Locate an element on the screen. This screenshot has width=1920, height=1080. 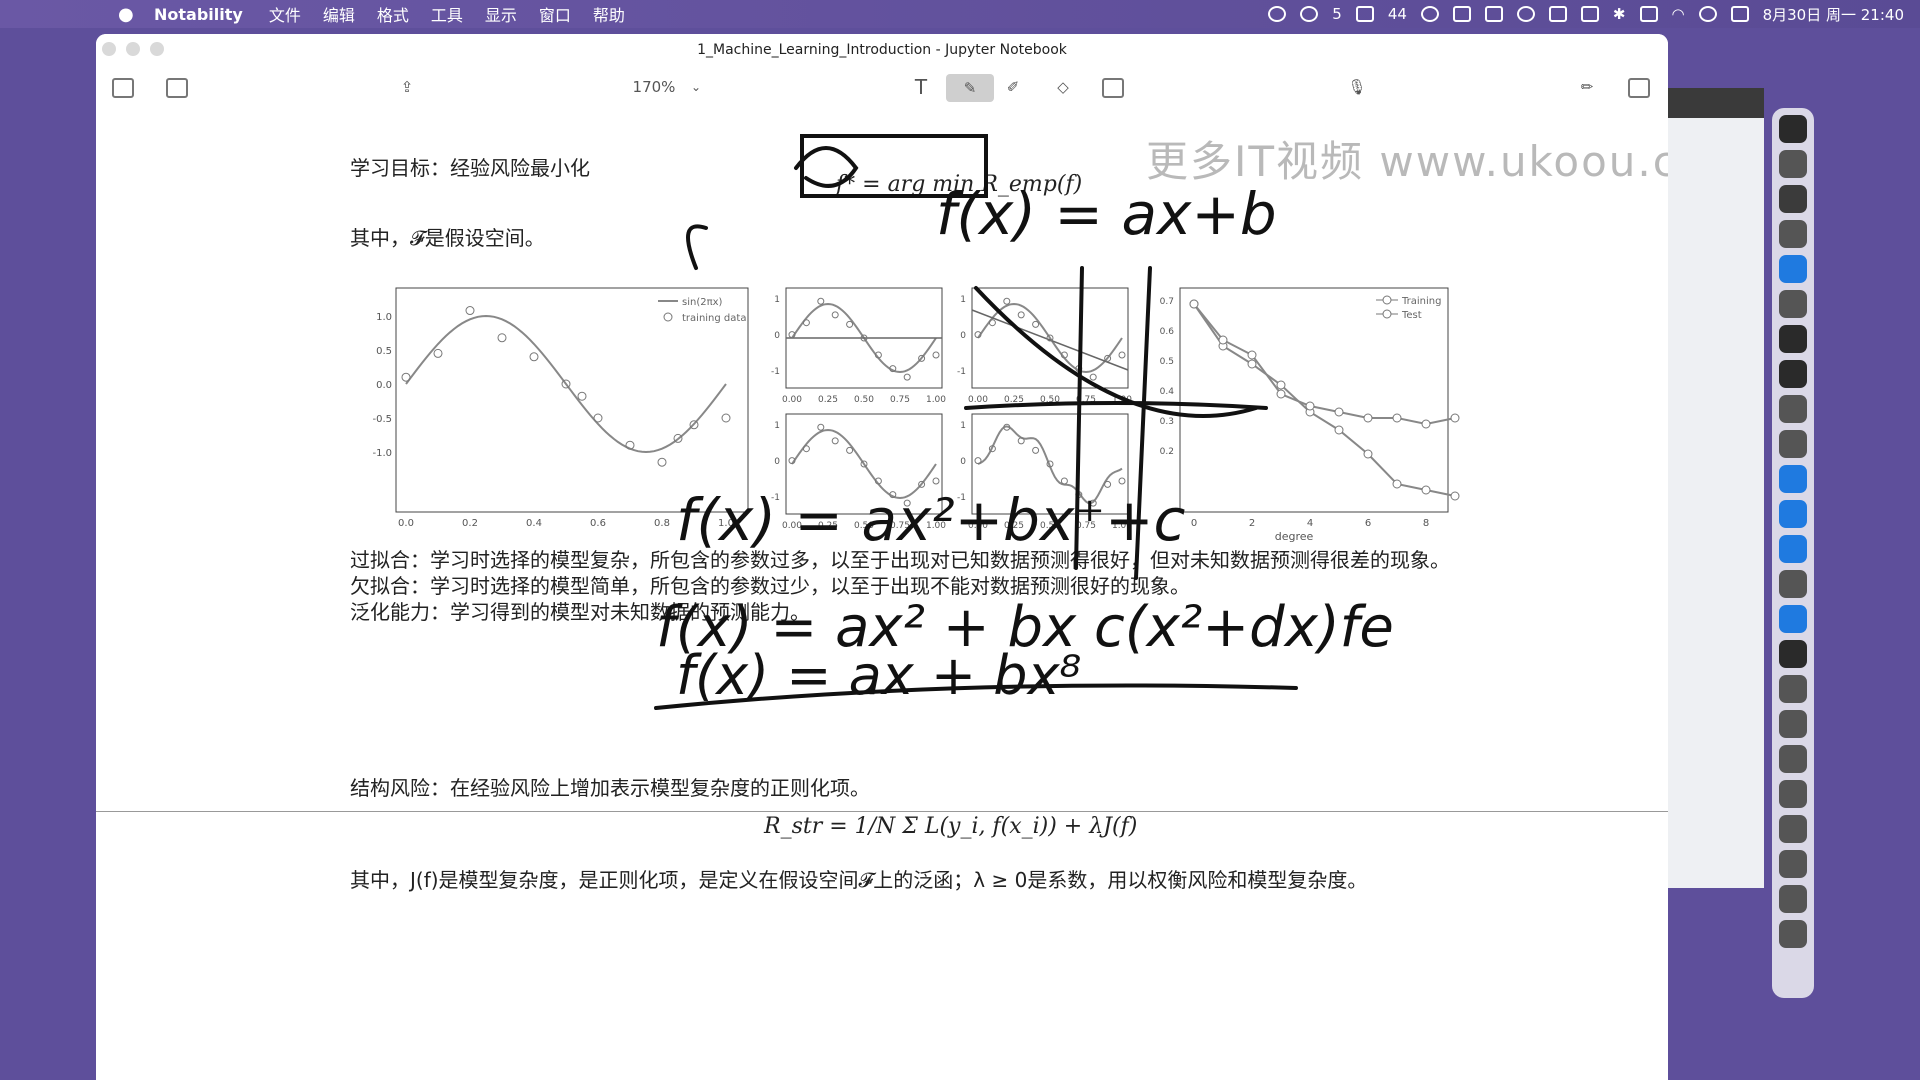
menu-file: 文件 is located at coordinates (285, 14).